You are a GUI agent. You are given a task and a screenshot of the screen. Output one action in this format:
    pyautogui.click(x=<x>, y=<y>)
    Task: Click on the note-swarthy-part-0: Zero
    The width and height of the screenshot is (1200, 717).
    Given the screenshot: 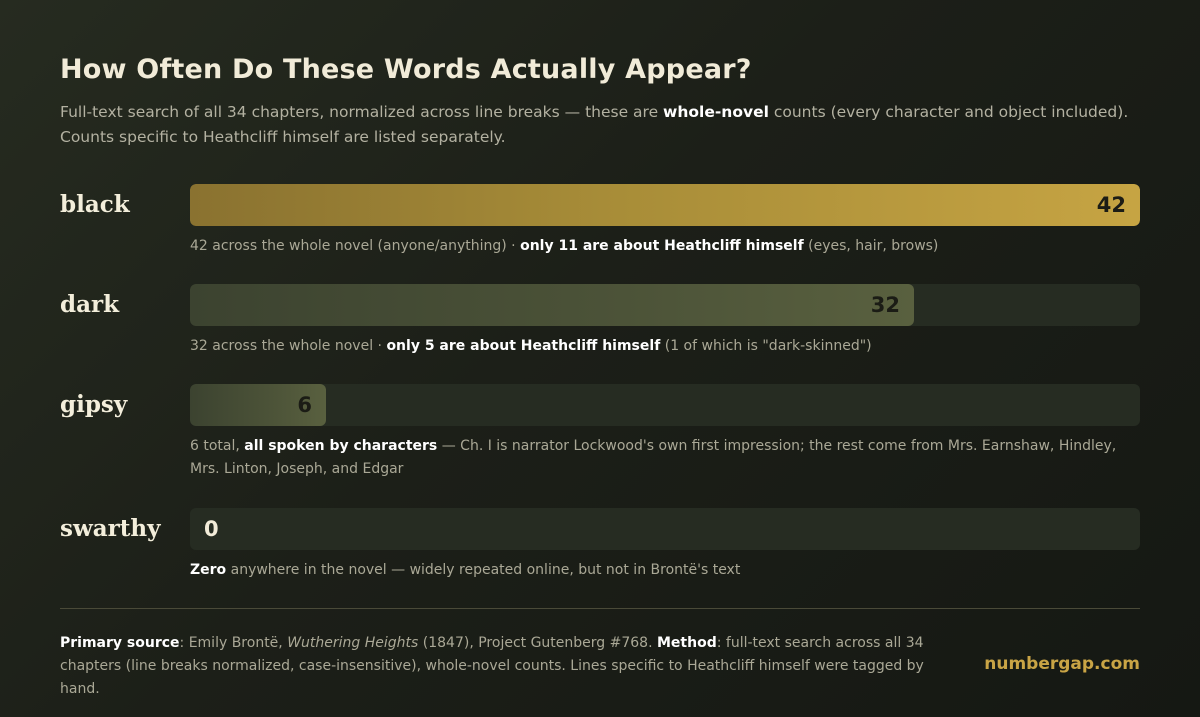 What is the action you would take?
    pyautogui.click(x=208, y=570)
    